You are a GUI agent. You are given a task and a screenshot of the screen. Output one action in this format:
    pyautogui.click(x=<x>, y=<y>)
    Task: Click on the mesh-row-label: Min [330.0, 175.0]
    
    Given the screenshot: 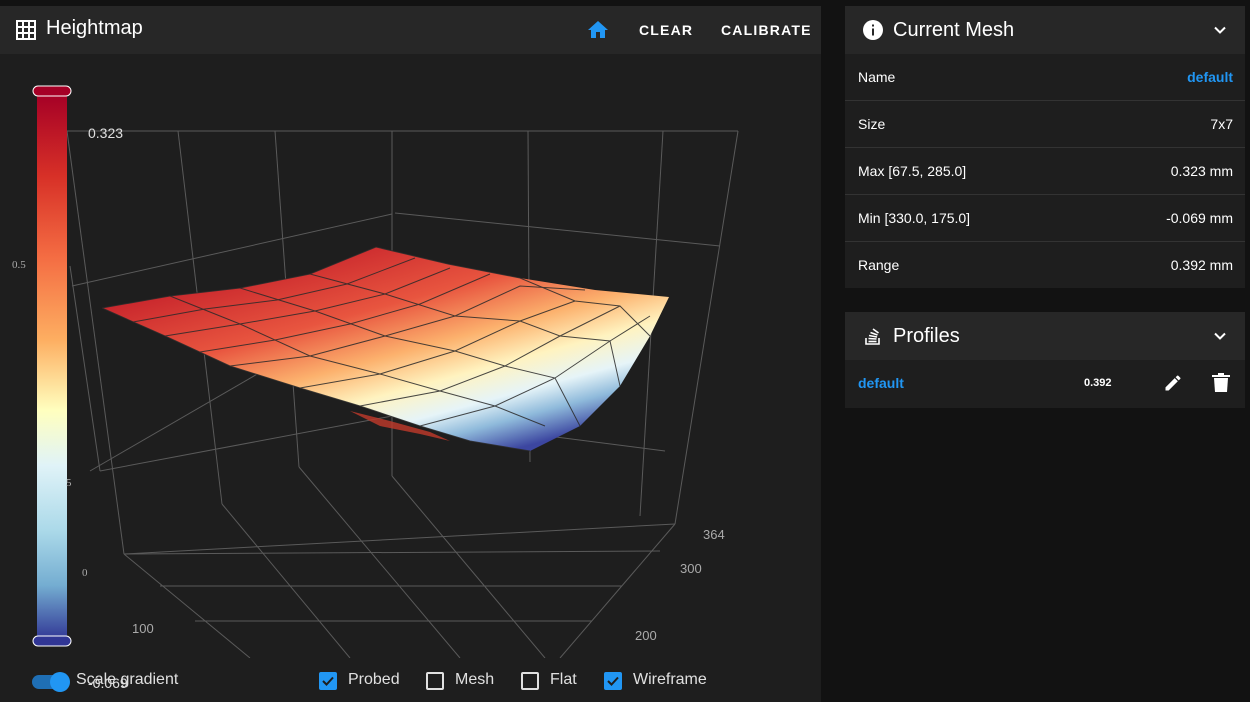 What is the action you would take?
    pyautogui.click(x=914, y=218)
    